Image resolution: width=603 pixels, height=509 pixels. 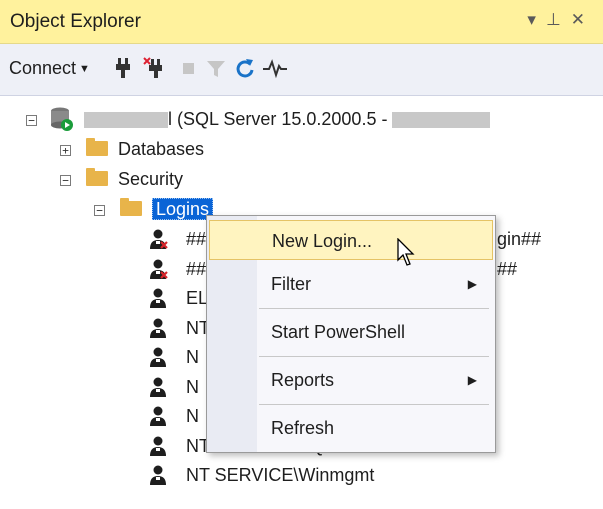 I want to click on menu-item-reports: Reports ▶, so click(x=351, y=380).